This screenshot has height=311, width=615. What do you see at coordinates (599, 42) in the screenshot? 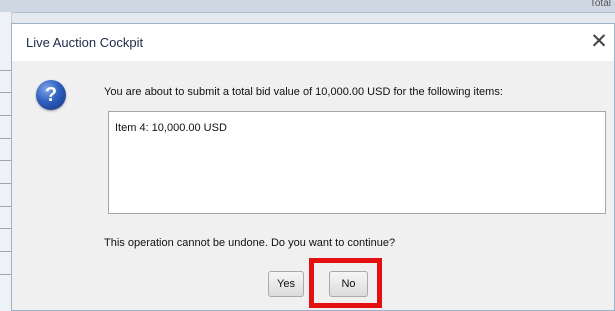
I see `close-icon: ✕` at bounding box center [599, 42].